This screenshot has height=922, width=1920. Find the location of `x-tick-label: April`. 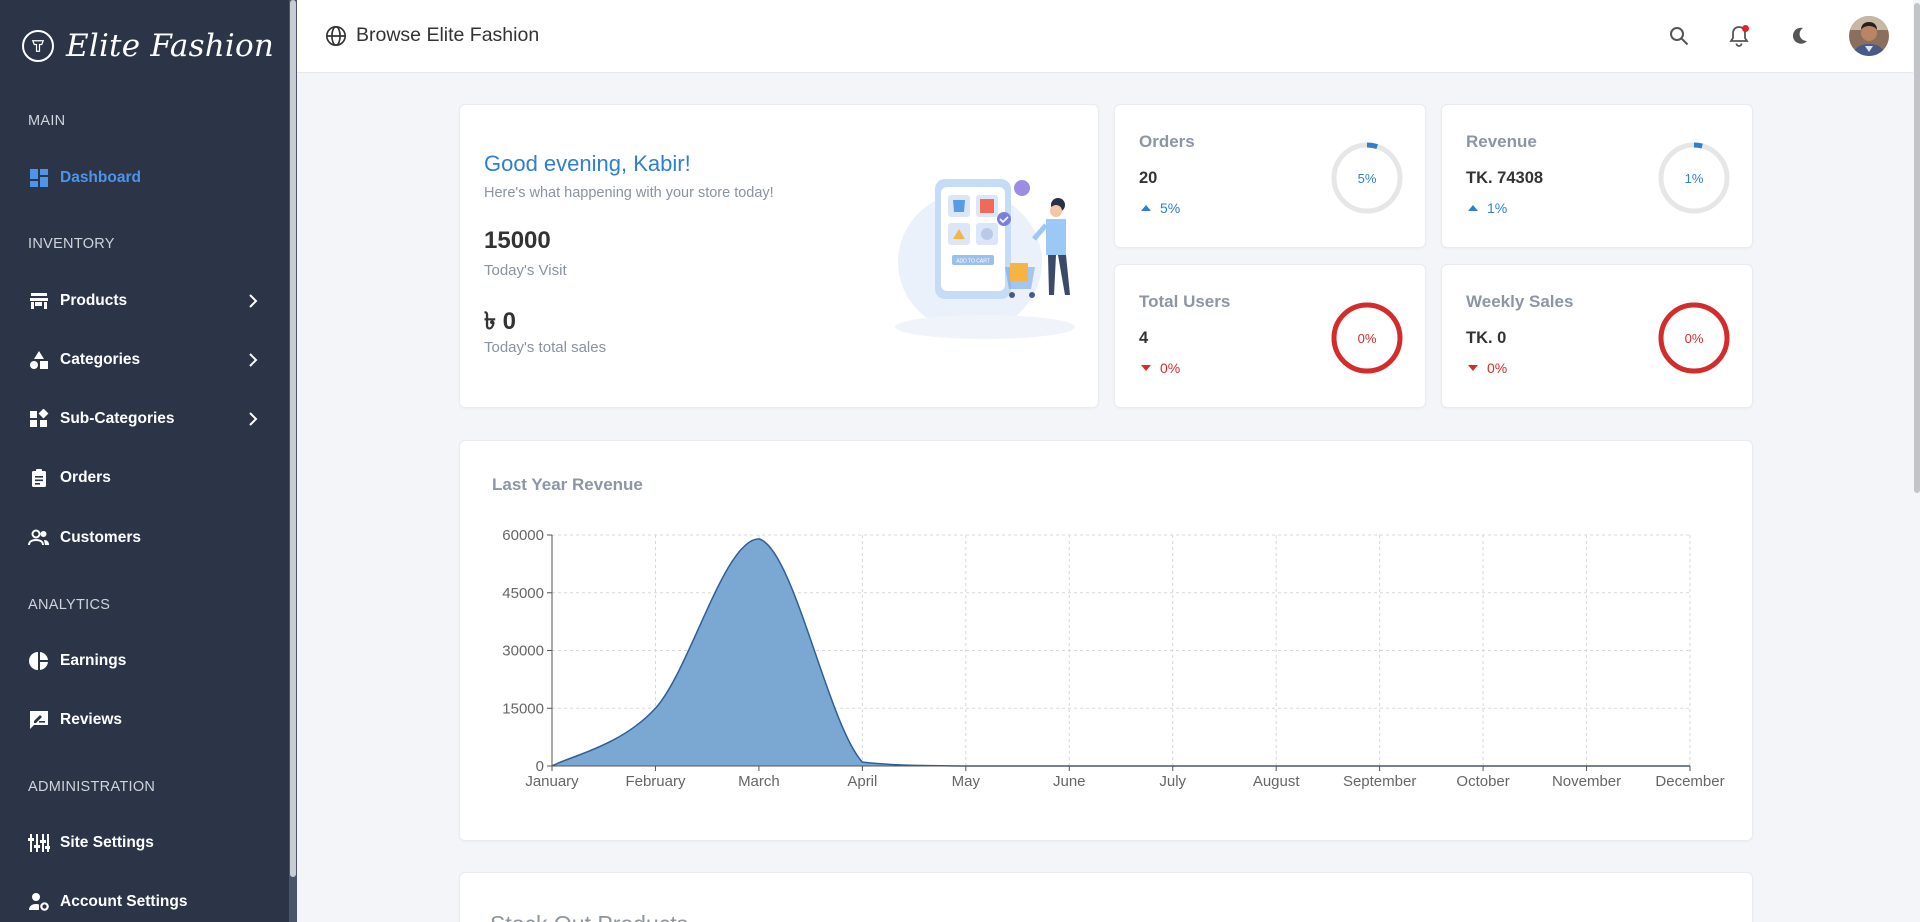

x-tick-label: April is located at coordinates (862, 781).